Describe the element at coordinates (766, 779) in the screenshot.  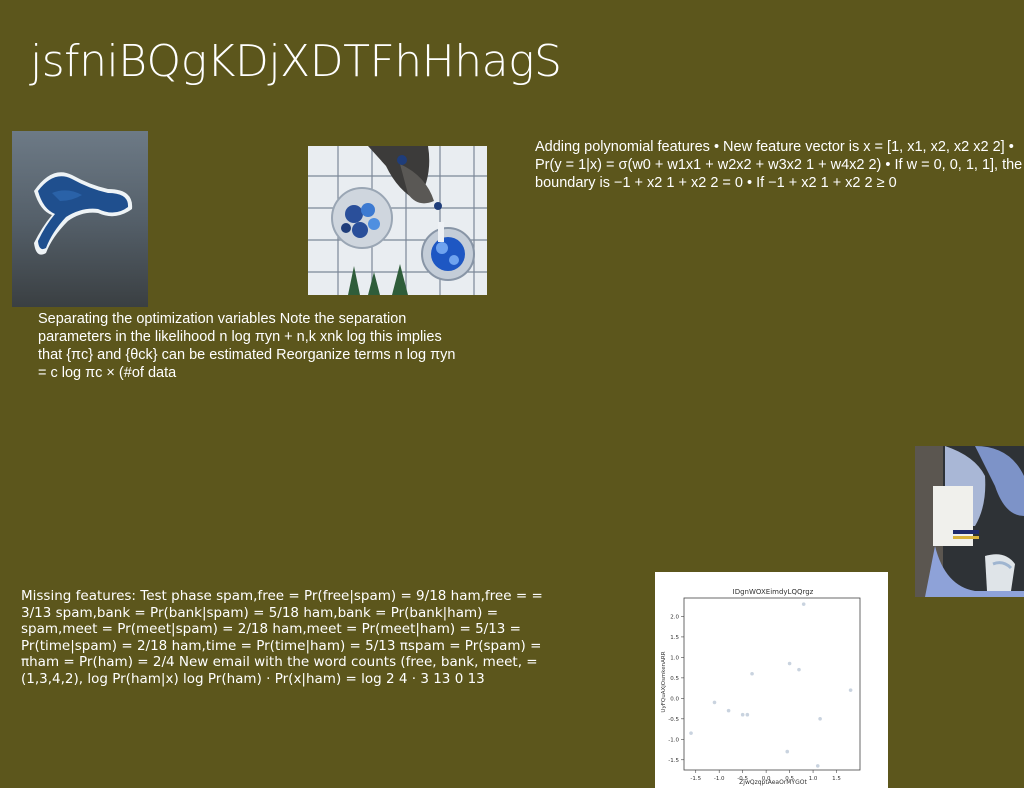
I see `x-tick-label: 0.0` at that location.